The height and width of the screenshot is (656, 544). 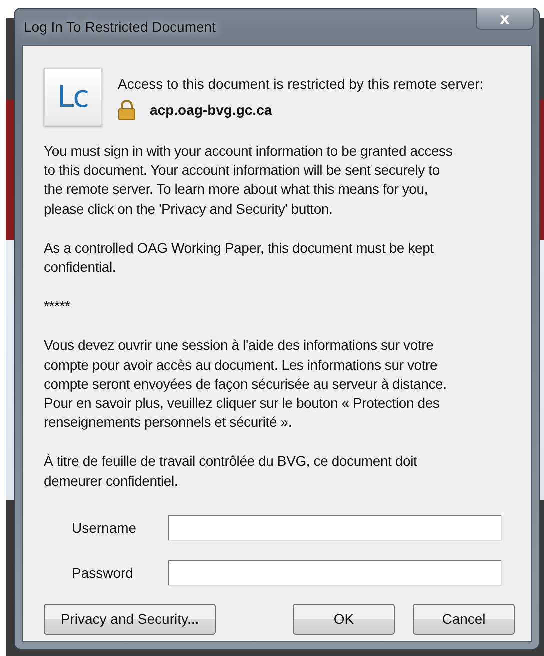 What do you see at coordinates (335, 527) in the screenshot?
I see `username-field` at bounding box center [335, 527].